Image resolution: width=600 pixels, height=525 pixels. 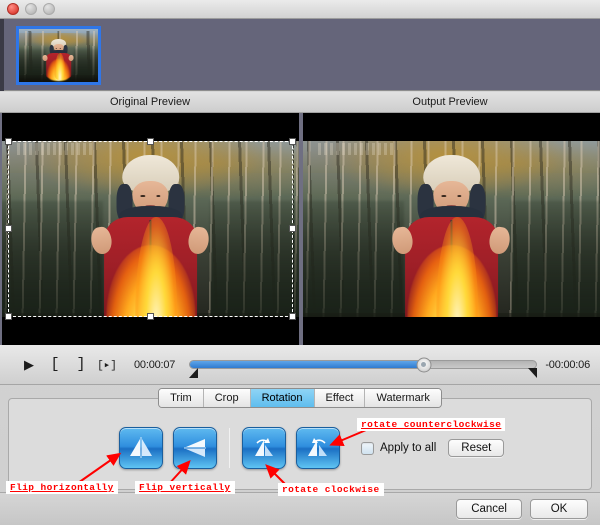 I want to click on preview-headers: Original Preview Output Preview, so click(x=300, y=102).